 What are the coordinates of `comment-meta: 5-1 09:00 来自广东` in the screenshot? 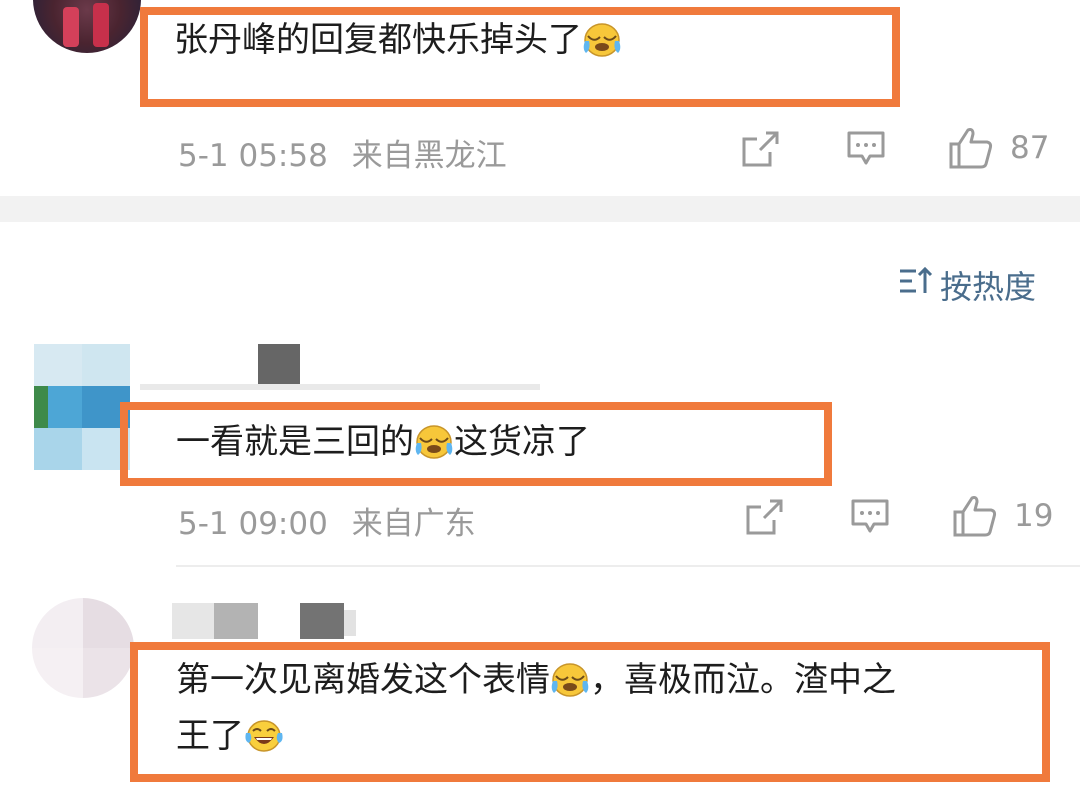 It's located at (327, 520).